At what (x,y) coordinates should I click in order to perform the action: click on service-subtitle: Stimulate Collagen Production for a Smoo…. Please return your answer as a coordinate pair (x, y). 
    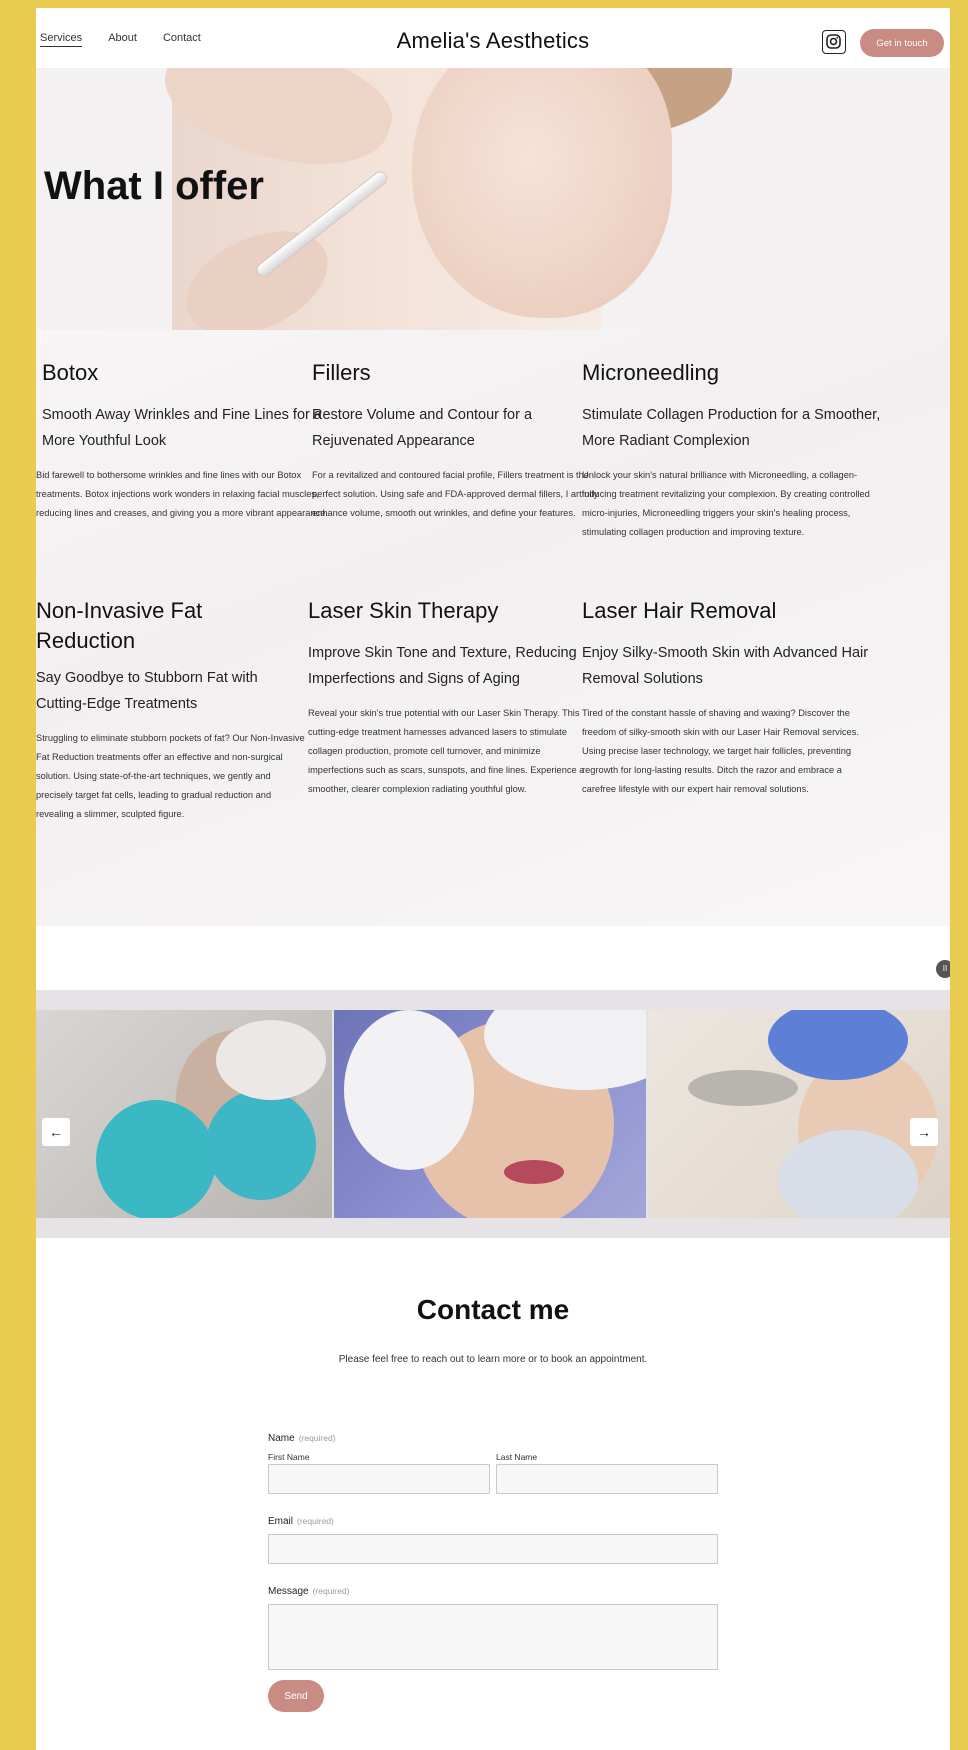
    Looking at the image, I should click on (731, 427).